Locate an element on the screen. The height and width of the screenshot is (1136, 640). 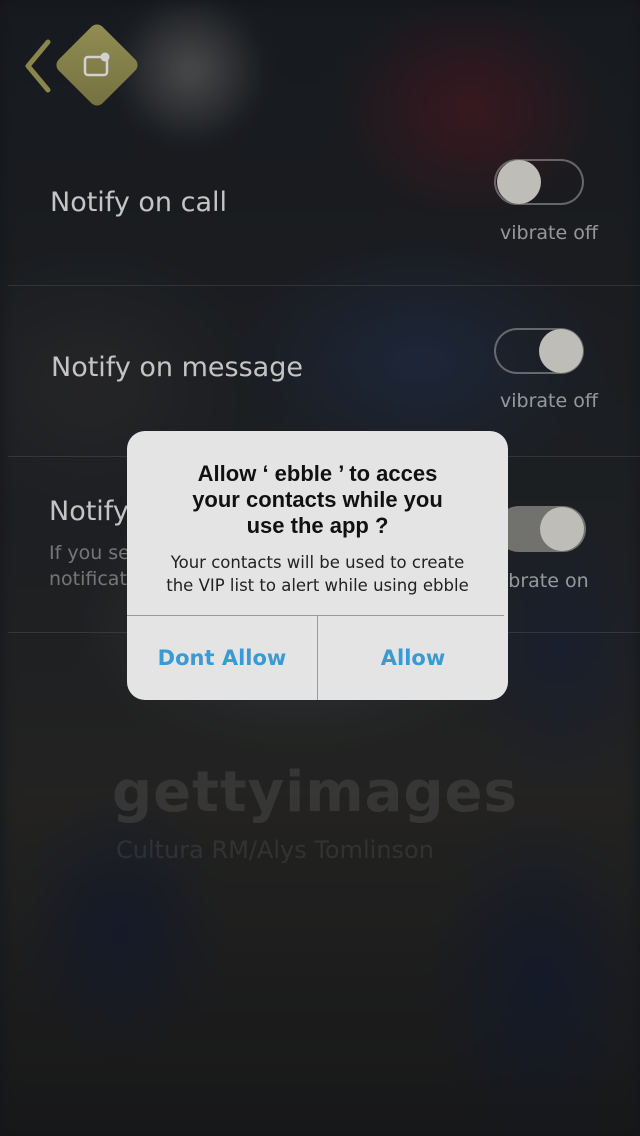
alert-title-line: use the app ? is located at coordinates (317, 525).